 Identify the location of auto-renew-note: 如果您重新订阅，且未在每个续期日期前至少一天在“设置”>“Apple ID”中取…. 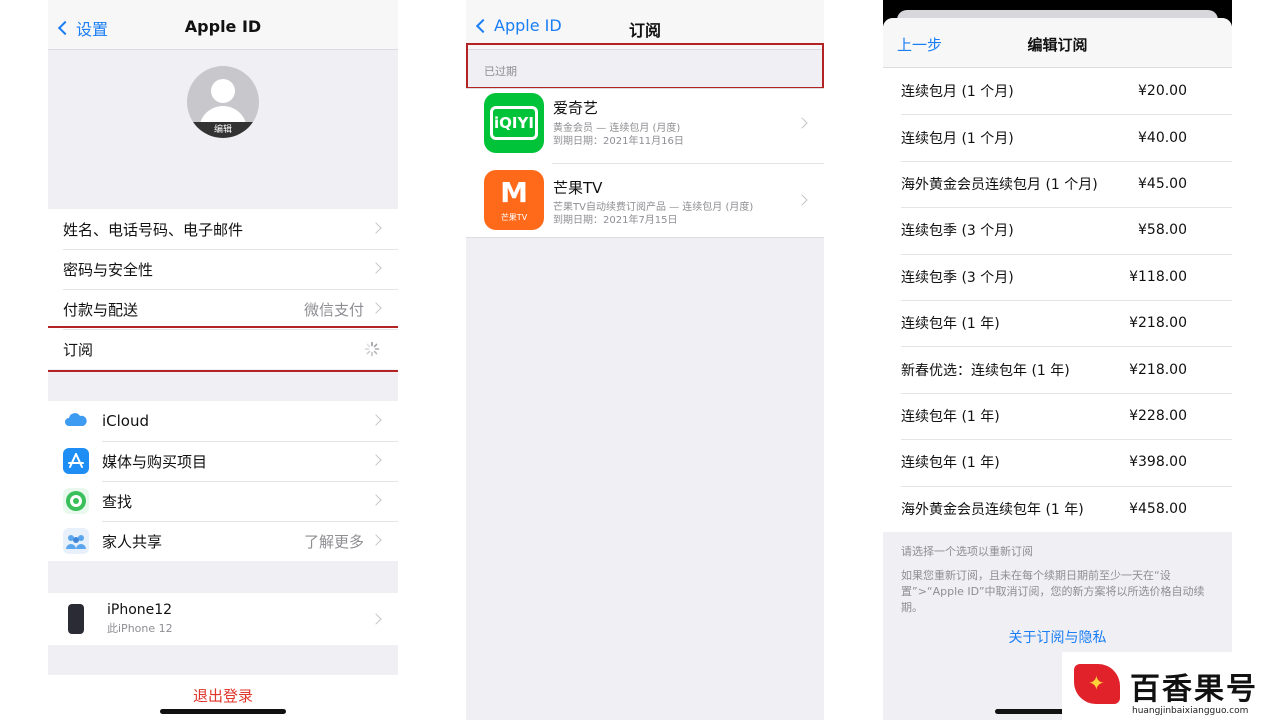
(1053, 591).